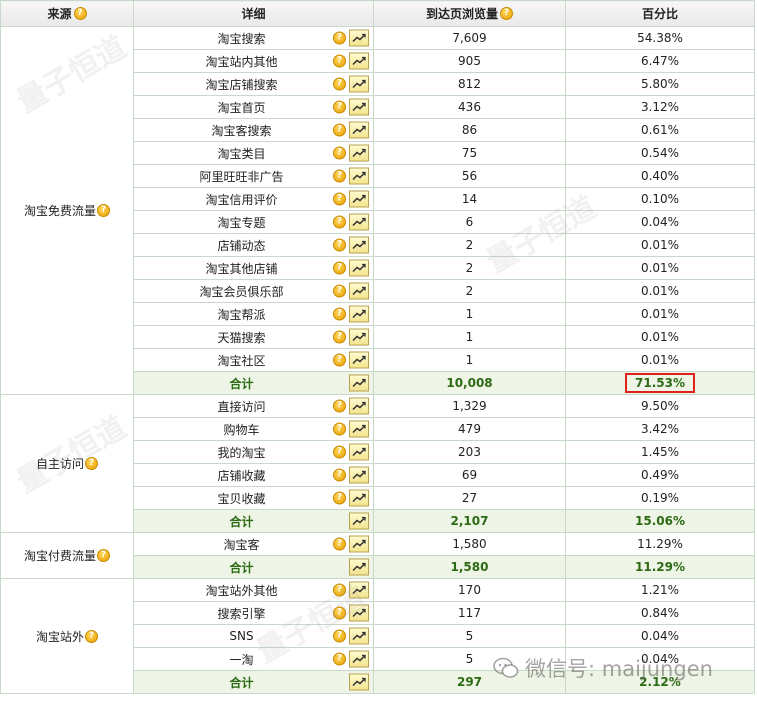  What do you see at coordinates (469, 153) in the screenshot?
I see `views-cell: 75` at bounding box center [469, 153].